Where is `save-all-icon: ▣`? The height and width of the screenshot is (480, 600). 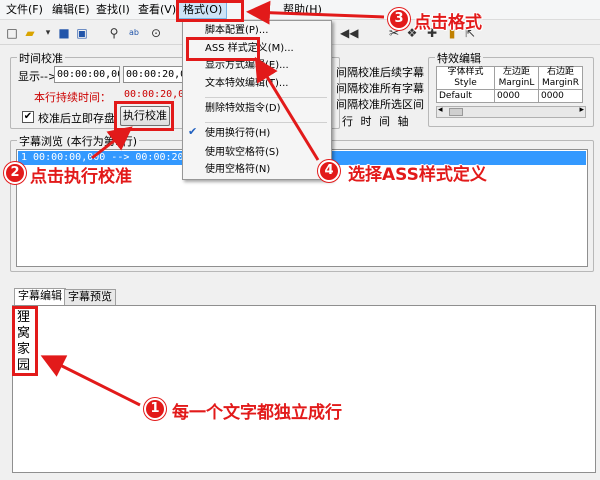
save-all-icon: ▣ is located at coordinates (82, 33).